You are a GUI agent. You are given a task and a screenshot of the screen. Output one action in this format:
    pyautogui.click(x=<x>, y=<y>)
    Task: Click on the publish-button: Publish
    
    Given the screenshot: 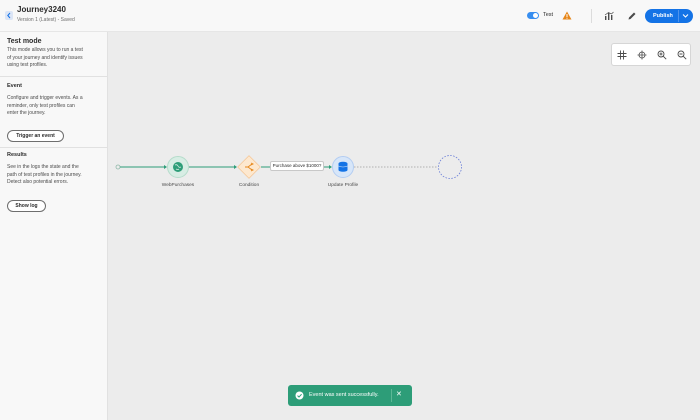 What is the action you would take?
    pyautogui.click(x=669, y=16)
    